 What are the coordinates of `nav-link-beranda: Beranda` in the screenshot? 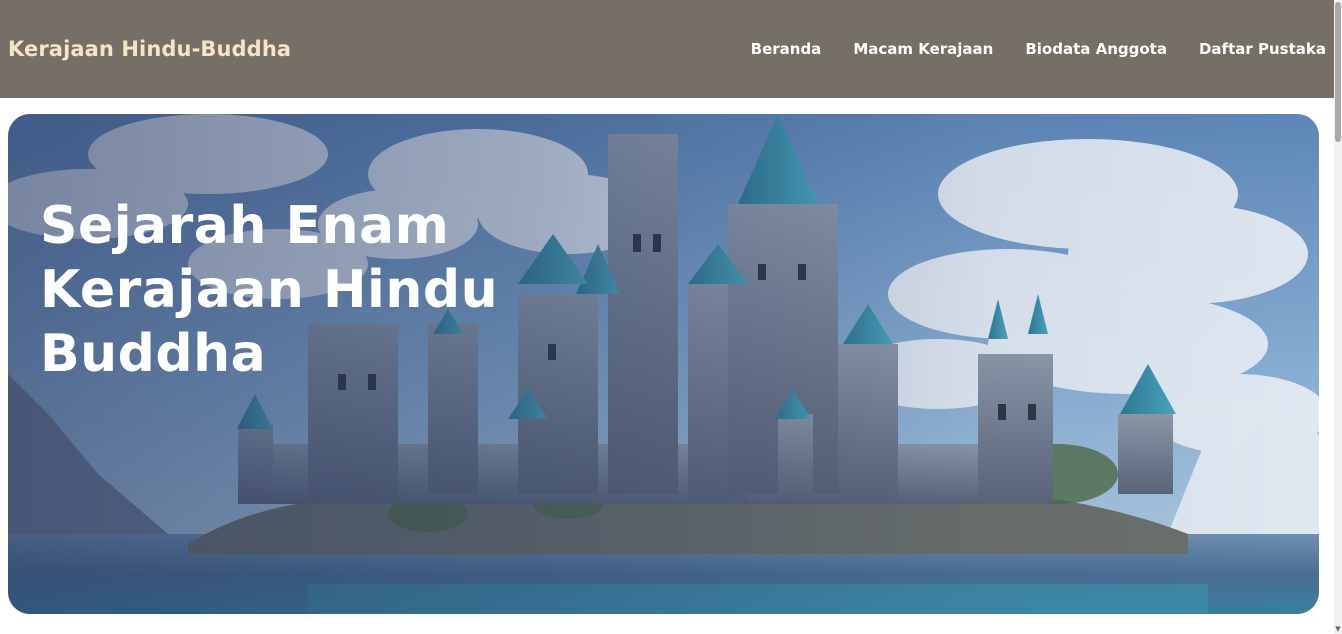 It's located at (786, 49).